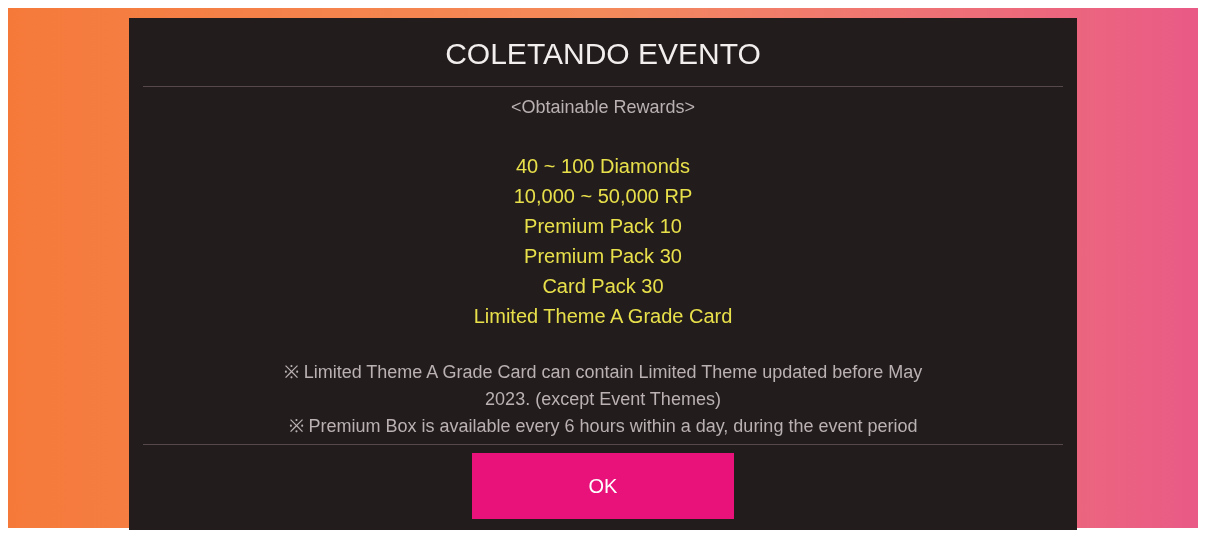  What do you see at coordinates (603, 426) in the screenshot?
I see `note-text: ※ Premium Box is available every 6 hours within a day, during the event period` at bounding box center [603, 426].